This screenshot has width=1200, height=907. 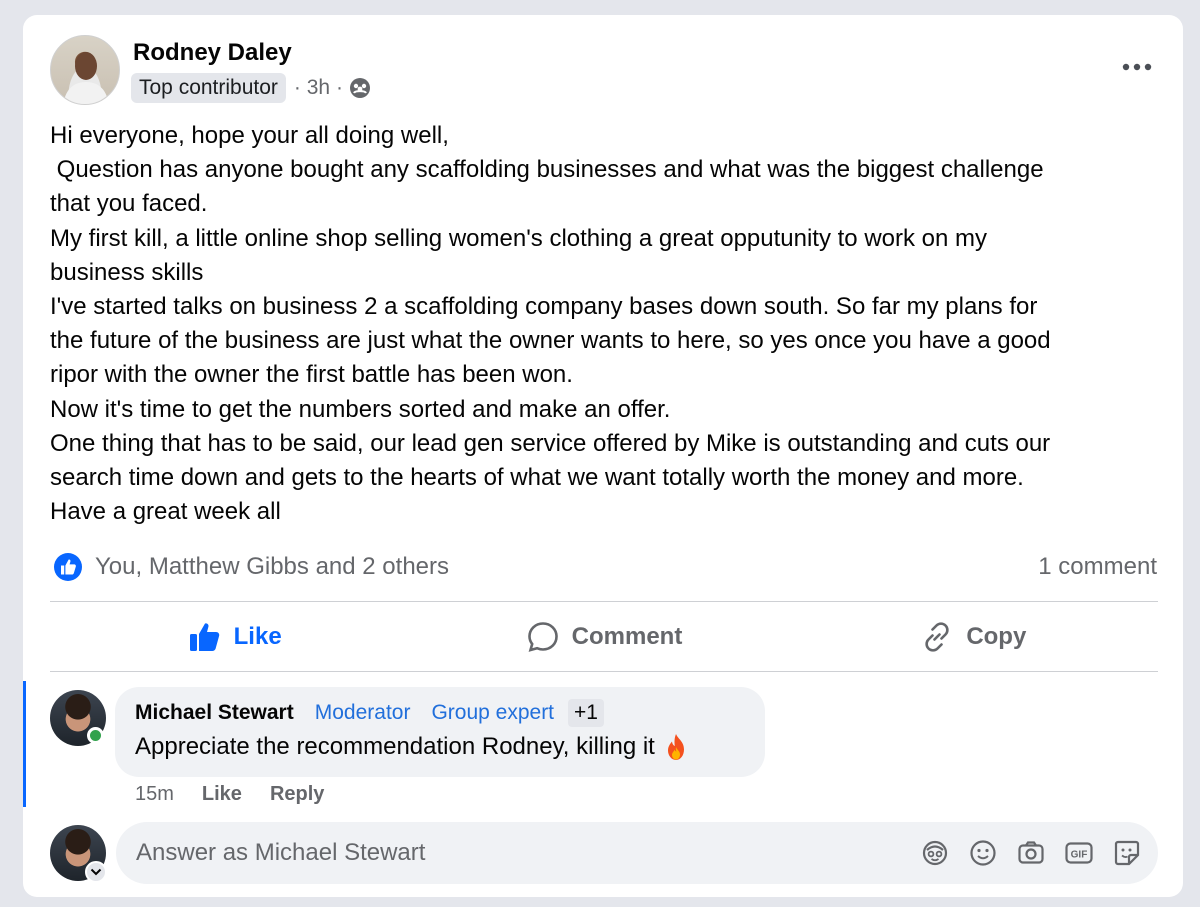 I want to click on comment-label: Comment, so click(x=627, y=636).